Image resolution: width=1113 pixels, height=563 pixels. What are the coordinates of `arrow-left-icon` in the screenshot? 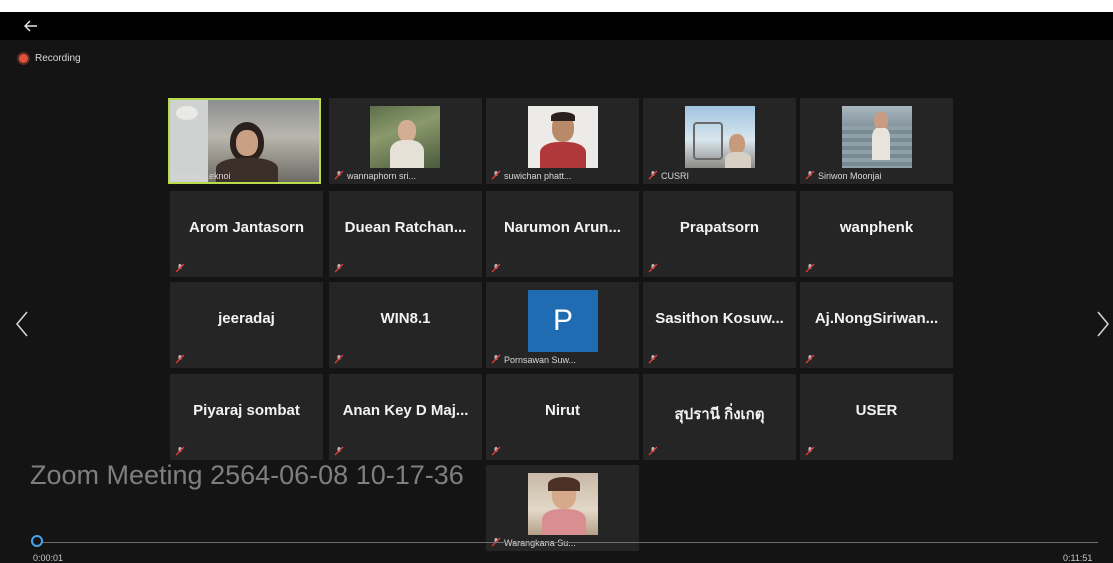 It's located at (30, 26).